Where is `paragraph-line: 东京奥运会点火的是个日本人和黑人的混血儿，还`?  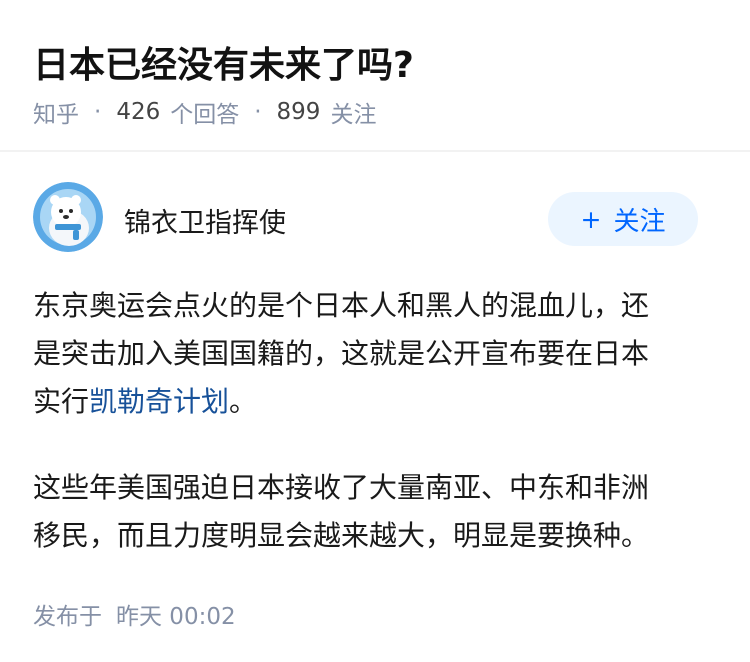
paragraph-line: 东京奥运会点火的是个日本人和黑人的混血儿，还 is located at coordinates (341, 305).